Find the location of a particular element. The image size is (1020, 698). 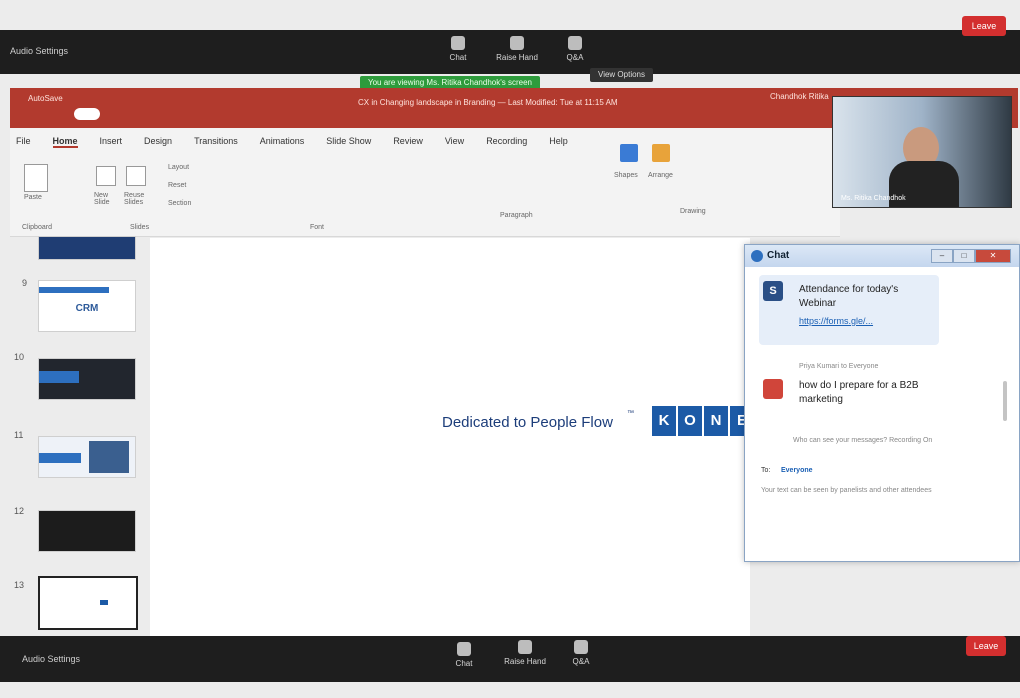

speaker-name: Ms. Ritika Chandhok is located at coordinates (873, 198).